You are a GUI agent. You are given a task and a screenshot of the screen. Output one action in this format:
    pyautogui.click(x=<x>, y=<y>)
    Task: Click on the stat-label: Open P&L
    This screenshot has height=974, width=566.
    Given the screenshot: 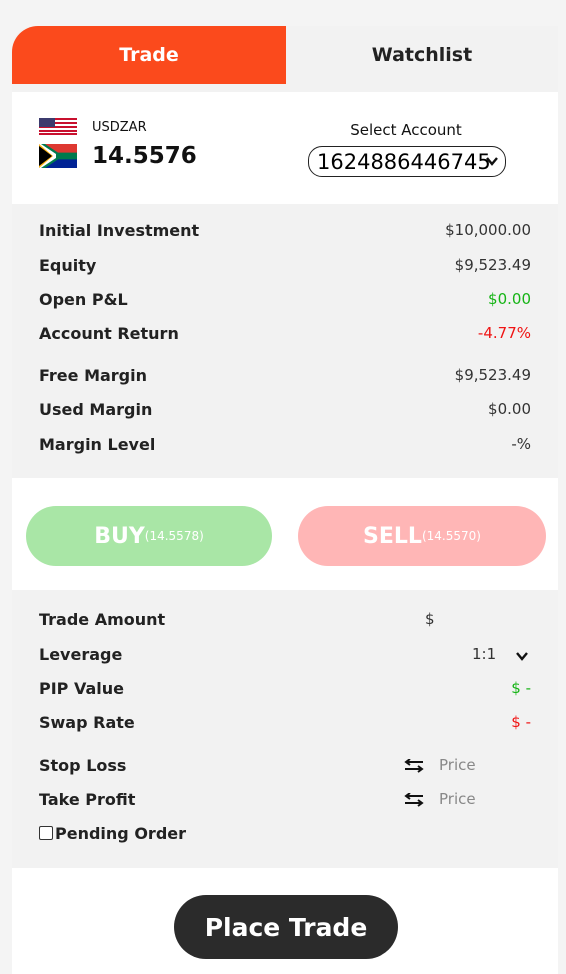 What is the action you would take?
    pyautogui.click(x=83, y=299)
    